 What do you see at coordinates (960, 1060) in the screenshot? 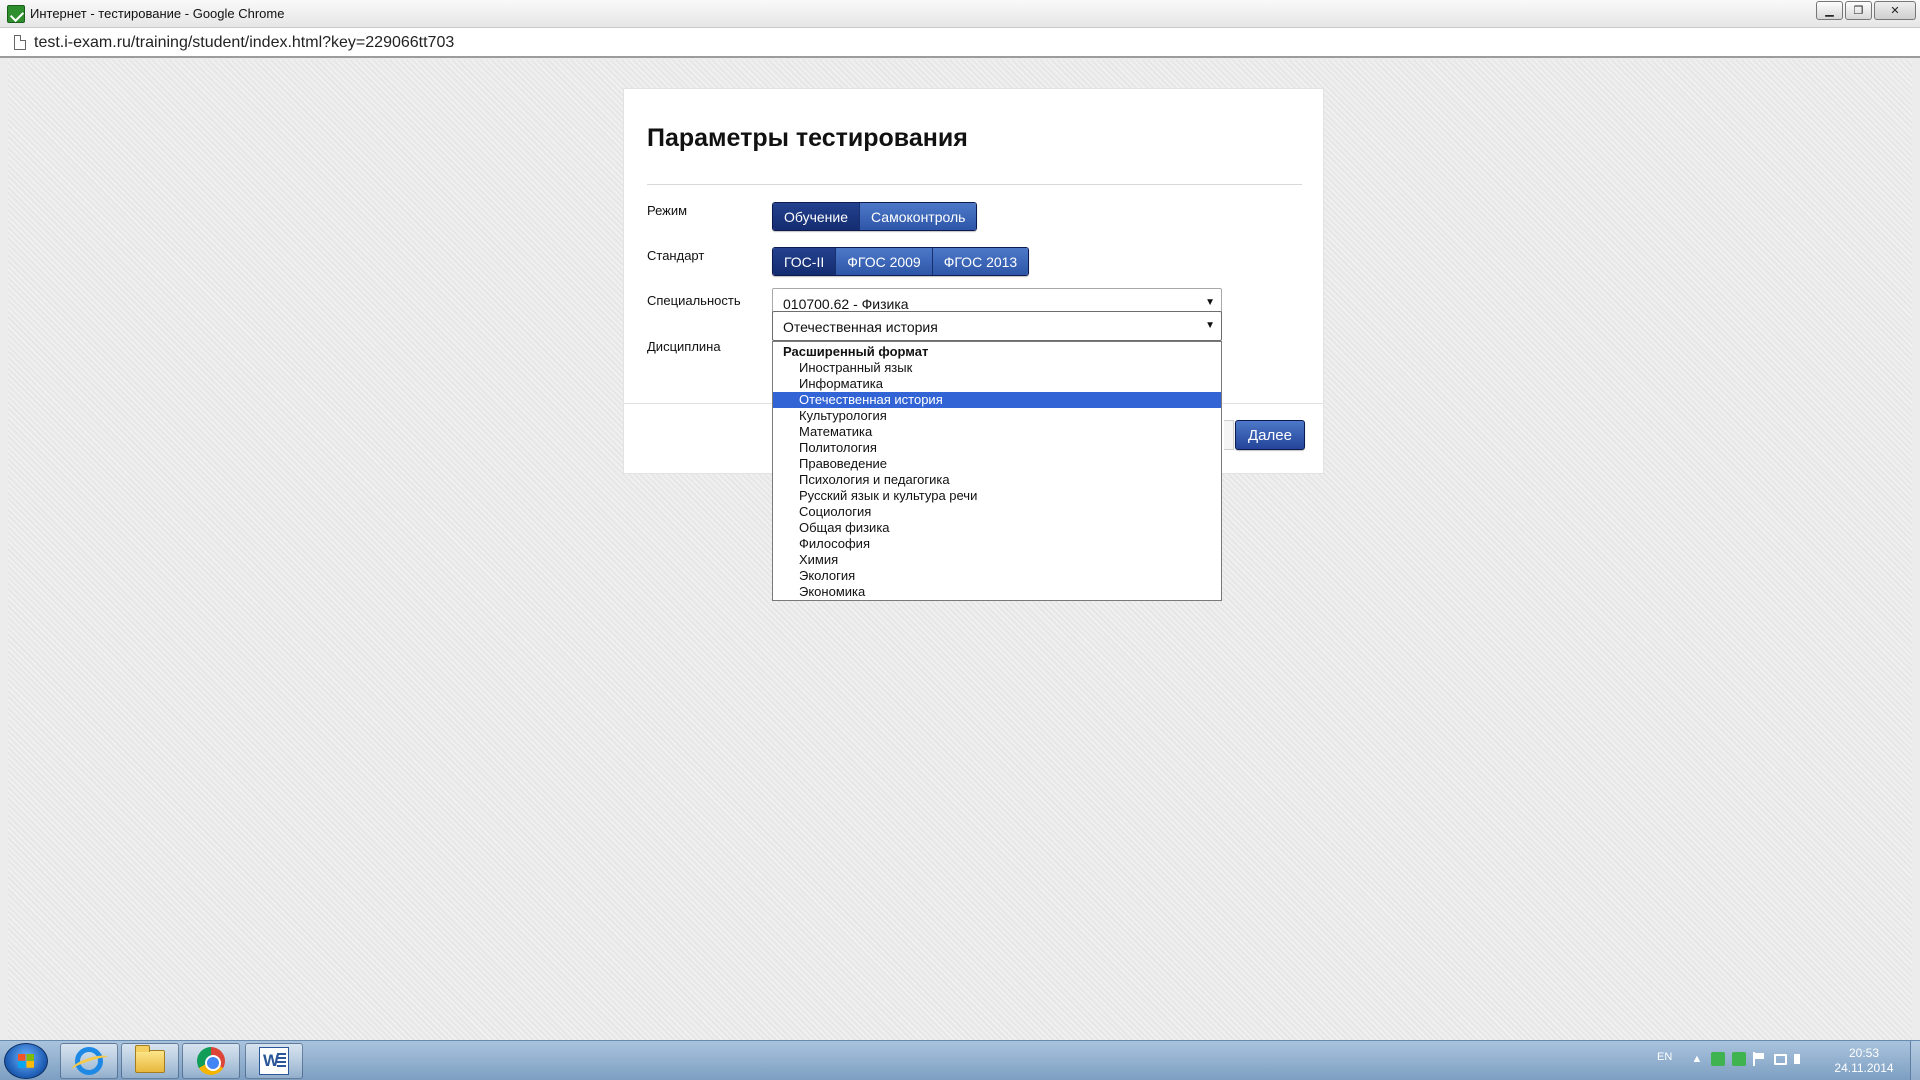
I see `taskbar: W EN ▲ 20:53 24.11.2014` at bounding box center [960, 1060].